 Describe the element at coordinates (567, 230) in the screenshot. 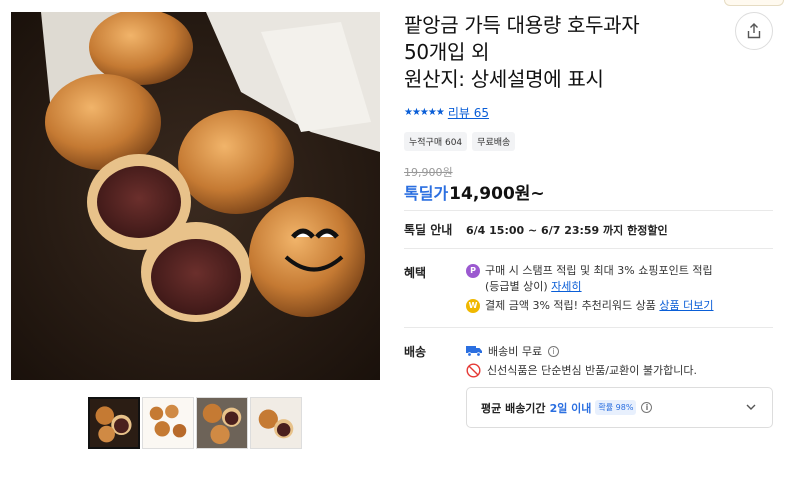

I see `sale-period: 6/4 15:00 ~ 6/7 23:59 까지 한정할인` at that location.